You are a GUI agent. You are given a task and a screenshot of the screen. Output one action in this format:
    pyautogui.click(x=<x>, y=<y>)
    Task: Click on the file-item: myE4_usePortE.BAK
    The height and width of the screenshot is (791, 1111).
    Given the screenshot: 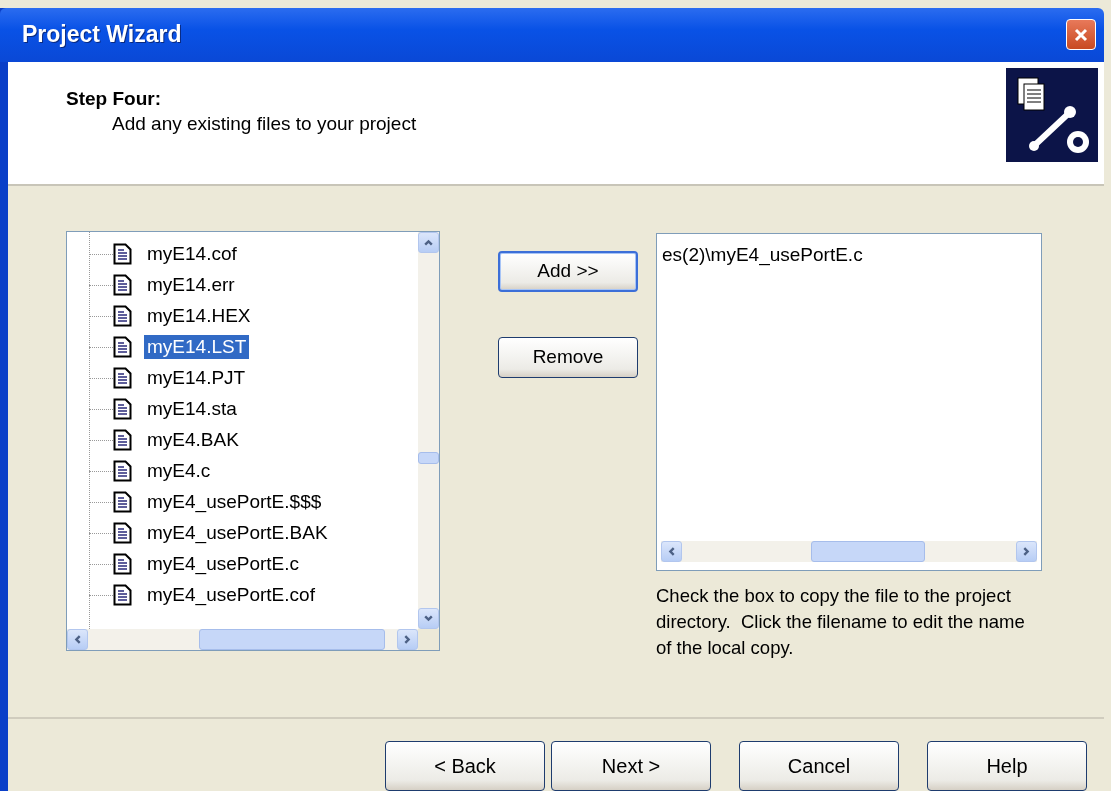 What is the action you would take?
    pyautogui.click(x=237, y=533)
    